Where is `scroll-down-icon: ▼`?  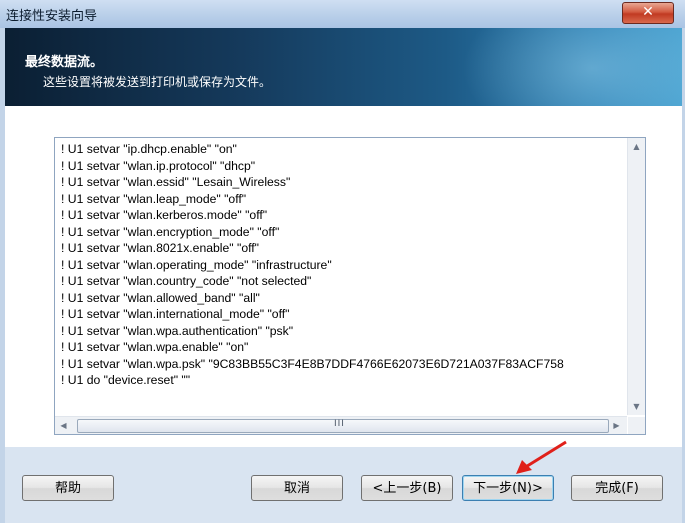
scroll-down-icon: ▼ is located at coordinates (636, 406).